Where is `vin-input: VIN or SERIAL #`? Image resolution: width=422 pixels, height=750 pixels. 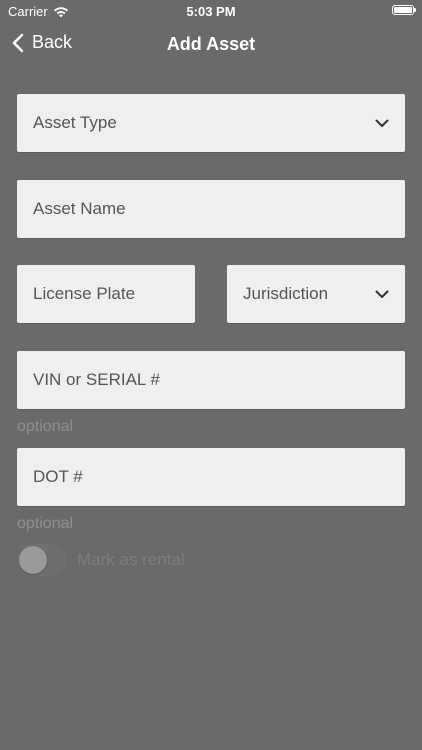
vin-input: VIN or SERIAL # is located at coordinates (211, 380).